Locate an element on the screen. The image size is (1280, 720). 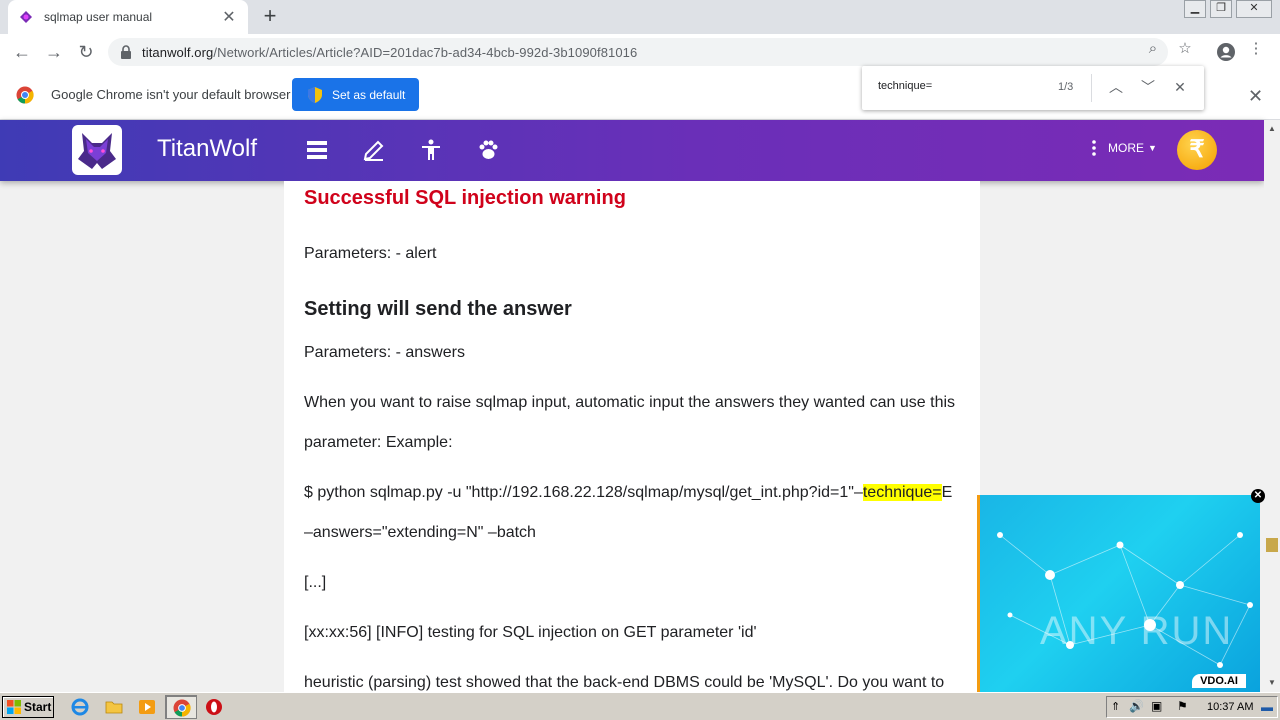
chrome-logo-icon is located at coordinates (25, 95).